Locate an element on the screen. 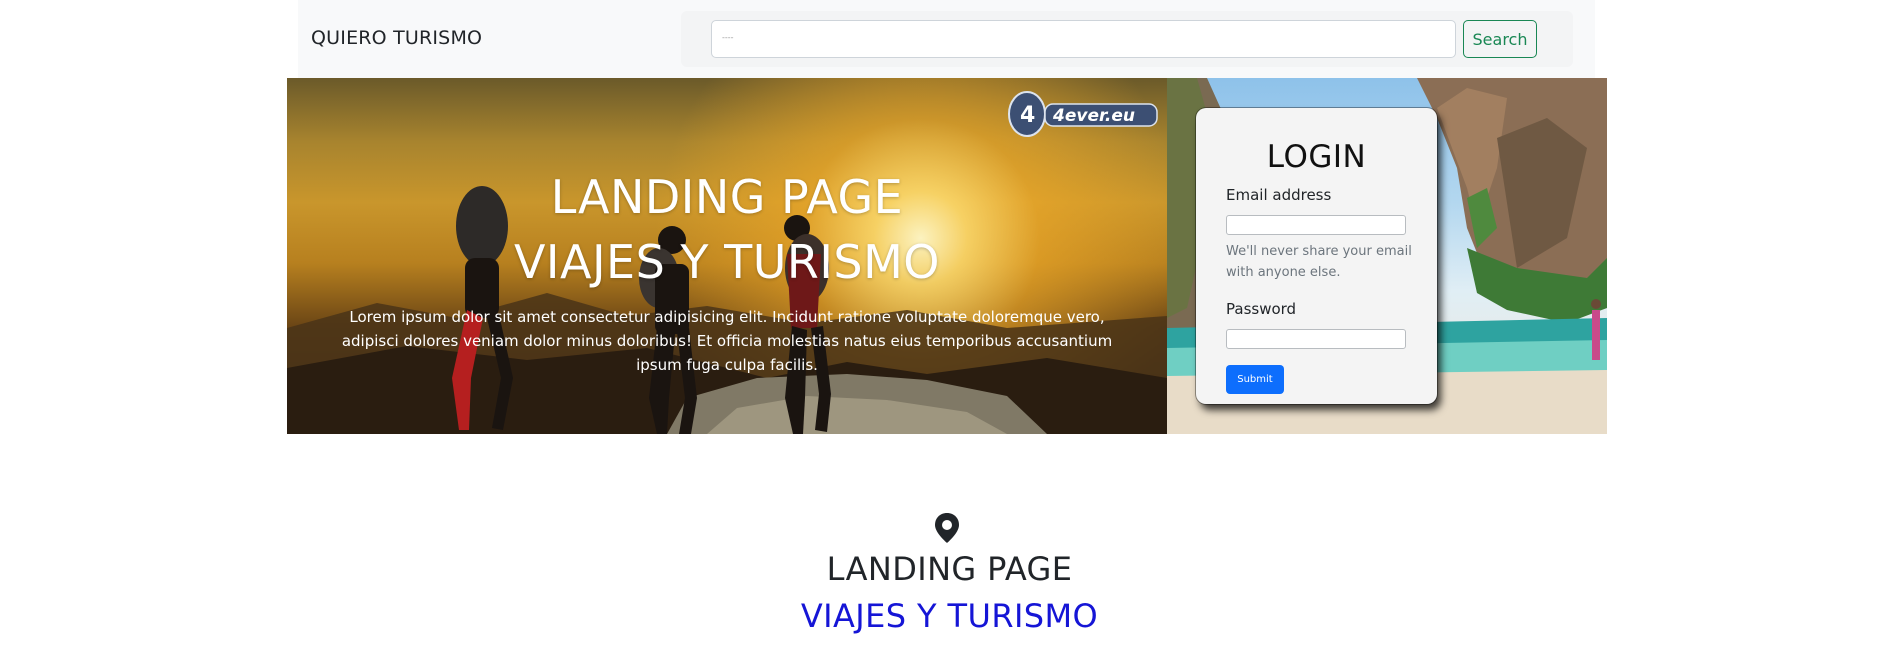 Image resolution: width=1899 pixels, height=648 pixels. hero-title-line2: VIAJES Y TURISMO is located at coordinates (727, 262).